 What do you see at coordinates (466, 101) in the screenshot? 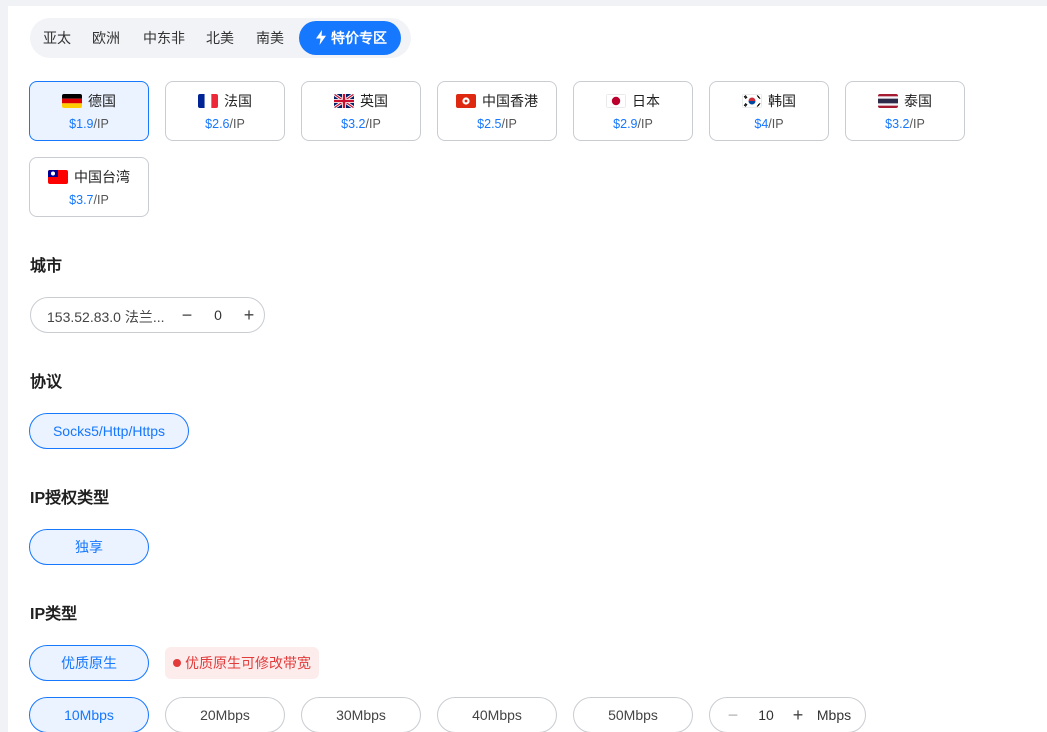
I see `hongkong-flag-icon` at bounding box center [466, 101].